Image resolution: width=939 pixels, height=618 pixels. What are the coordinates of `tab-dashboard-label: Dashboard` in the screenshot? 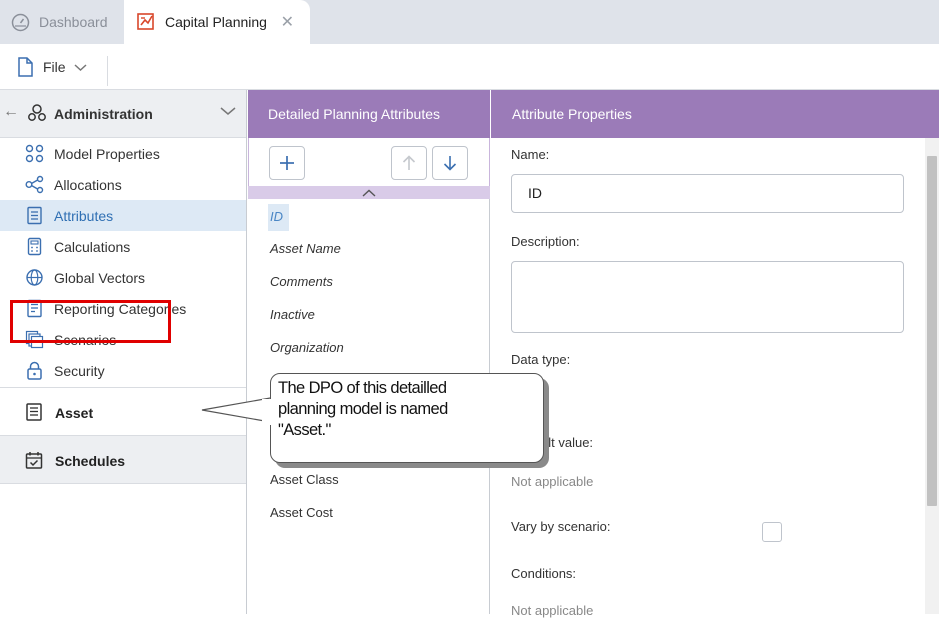 It's located at (73, 22).